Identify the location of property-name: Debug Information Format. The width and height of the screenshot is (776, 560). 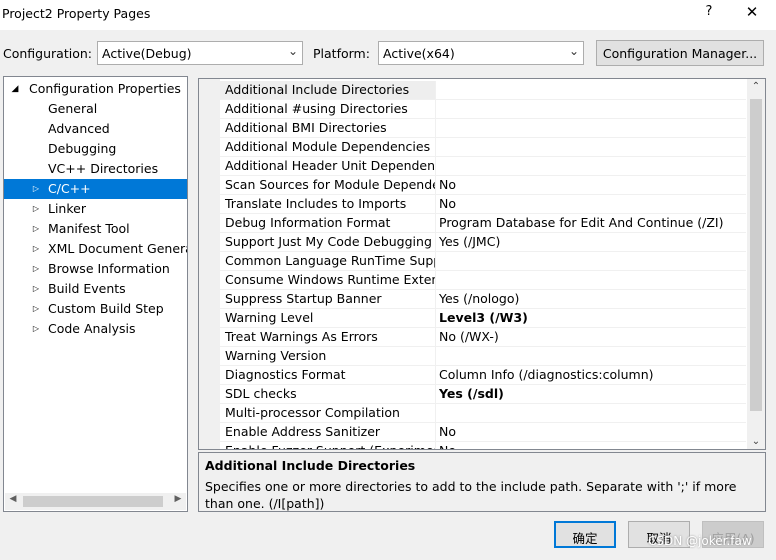
(328, 223).